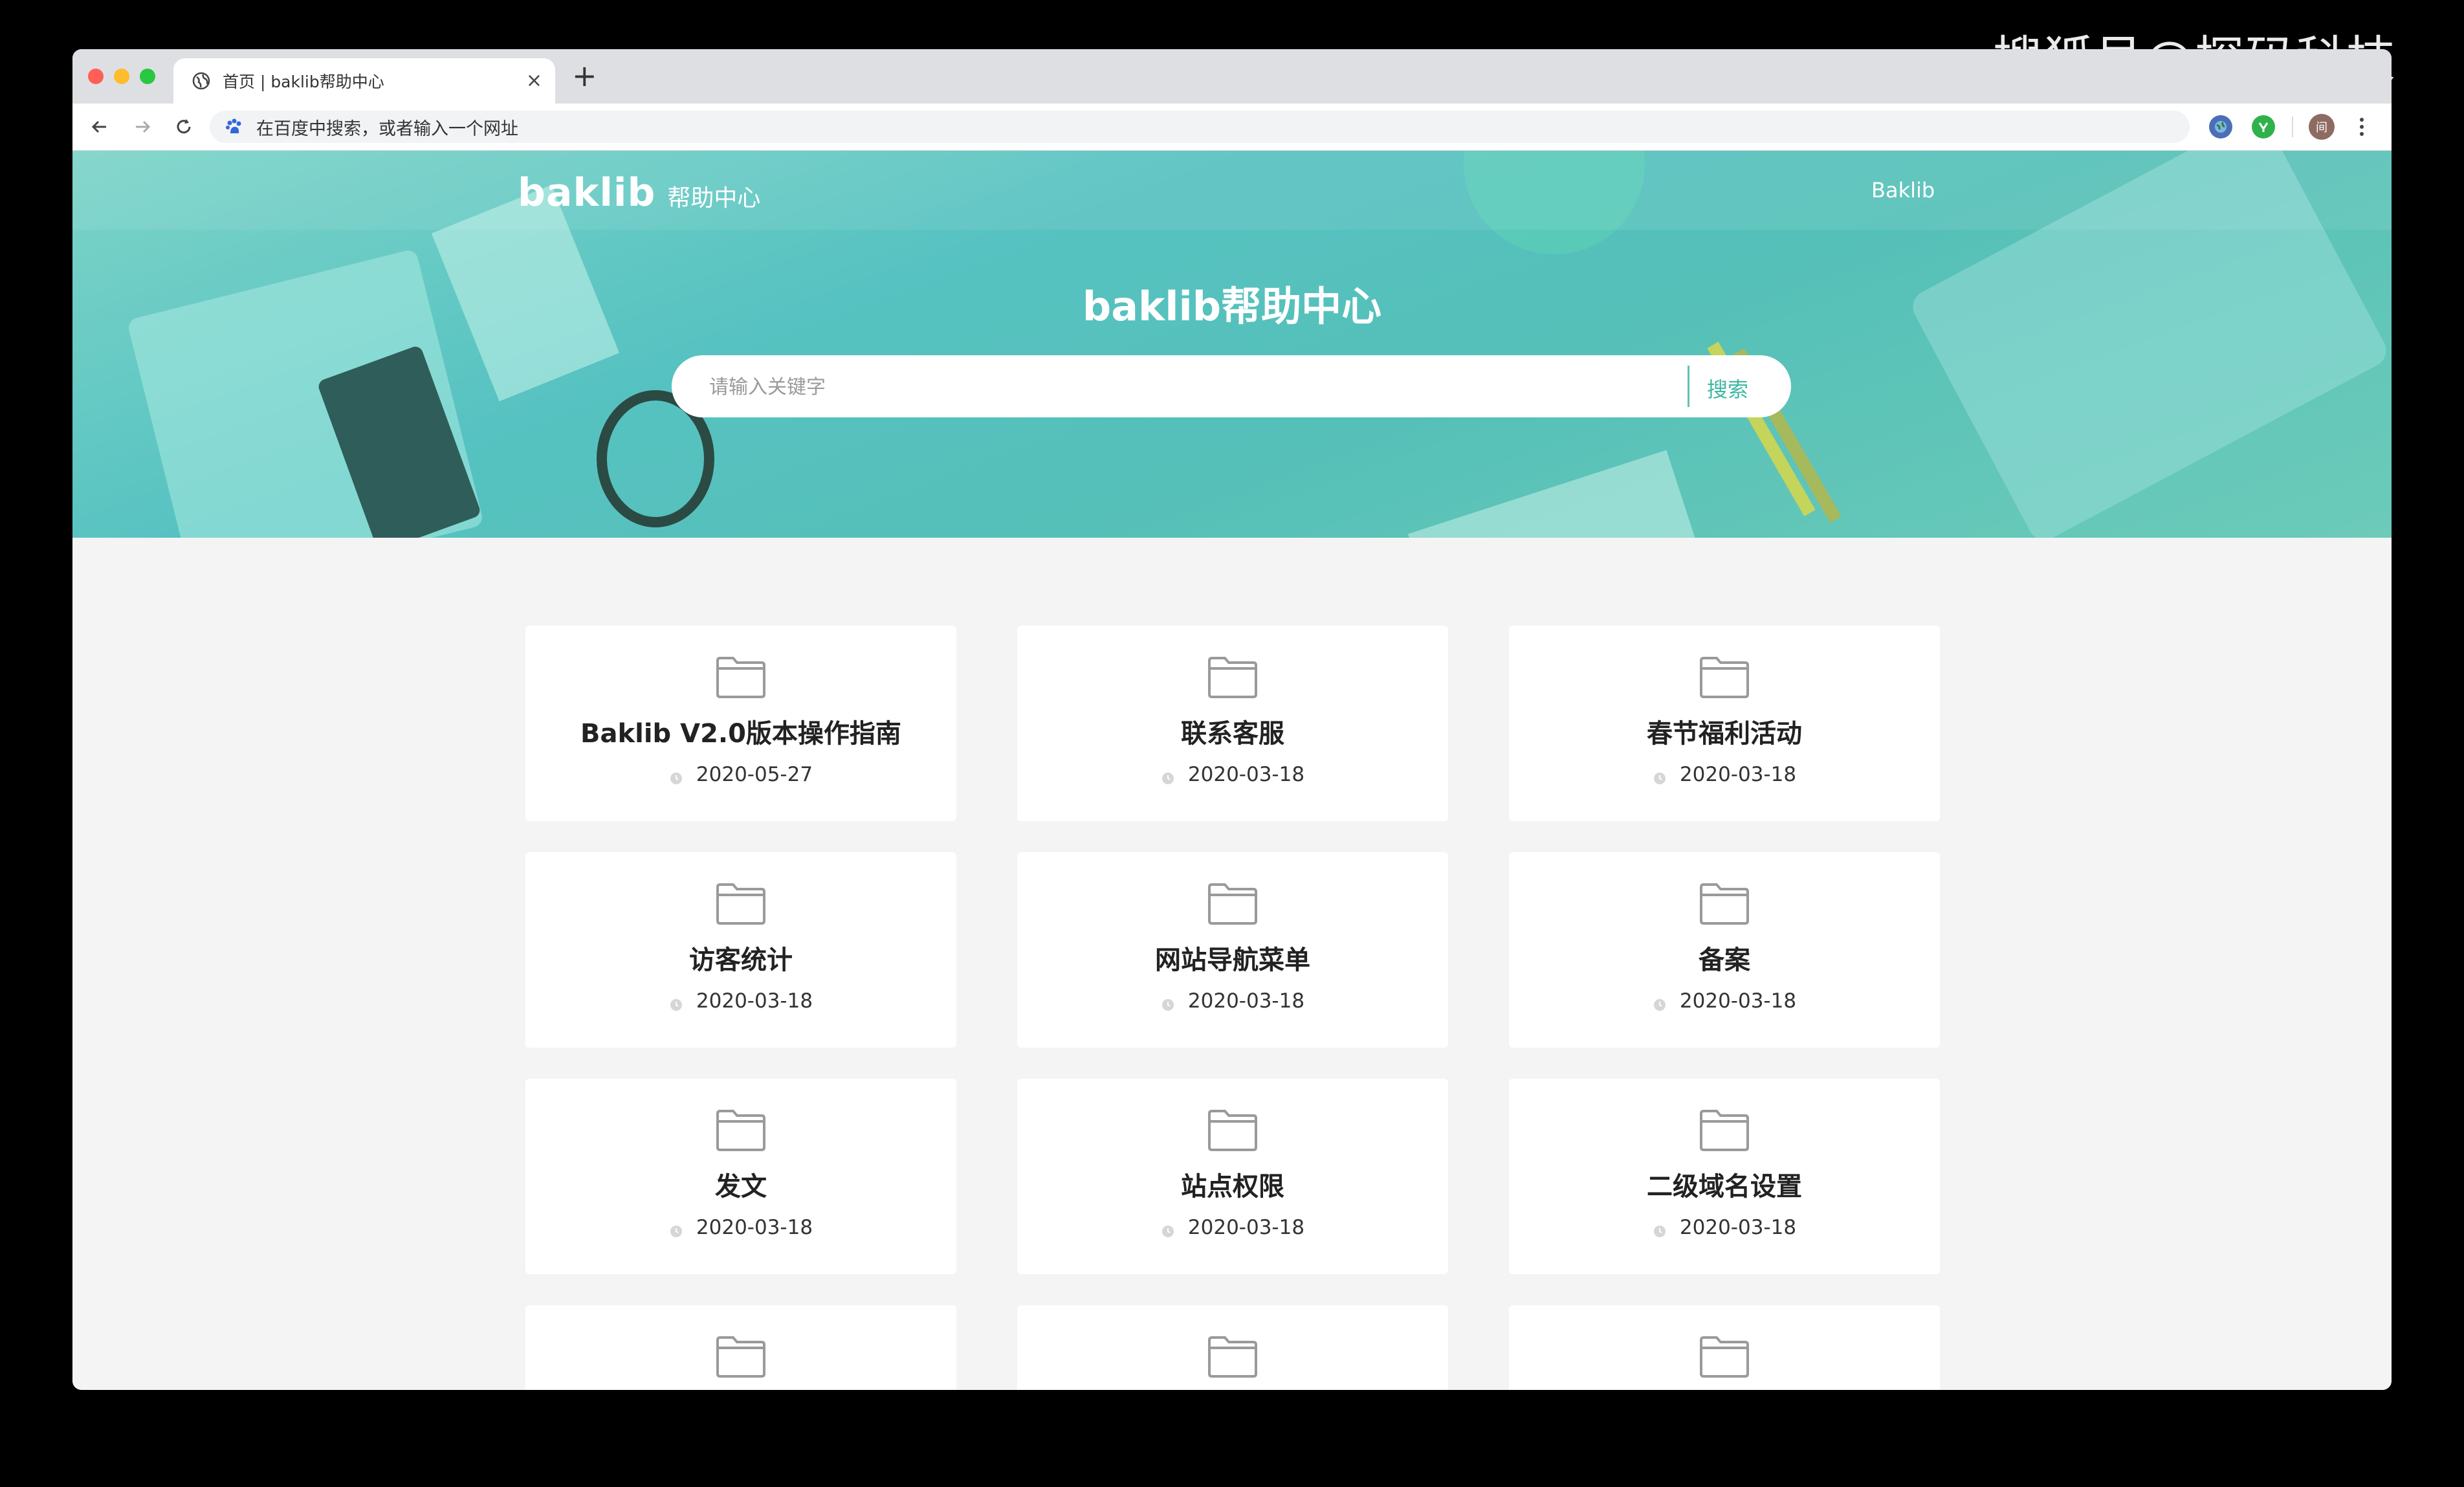 The height and width of the screenshot is (1487, 2464). I want to click on profile-avatar: 间, so click(2322, 127).